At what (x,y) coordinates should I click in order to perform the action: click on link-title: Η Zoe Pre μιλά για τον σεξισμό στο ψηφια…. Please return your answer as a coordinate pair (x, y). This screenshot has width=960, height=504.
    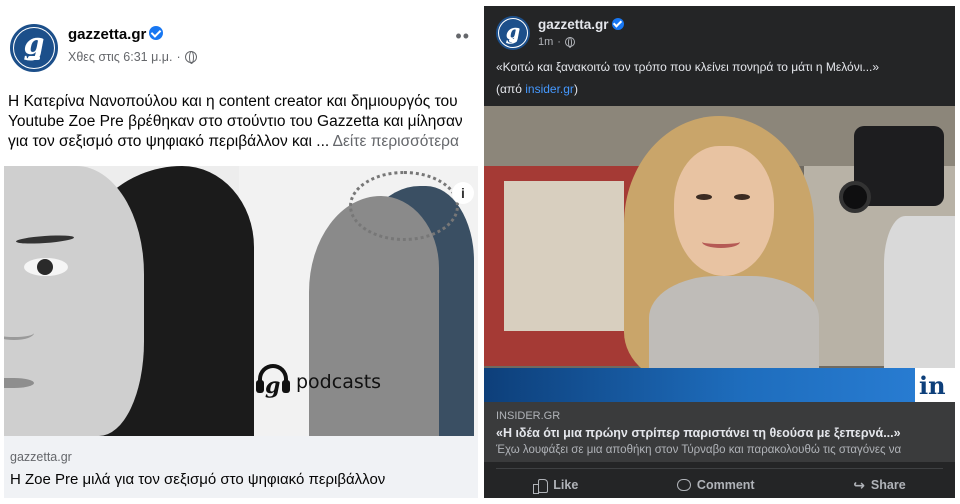
    Looking at the image, I should click on (197, 479).